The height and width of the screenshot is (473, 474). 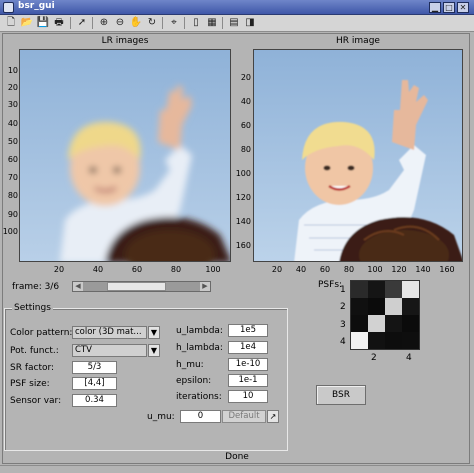 I want to click on dock-icon: ◨, so click(x=250, y=23).